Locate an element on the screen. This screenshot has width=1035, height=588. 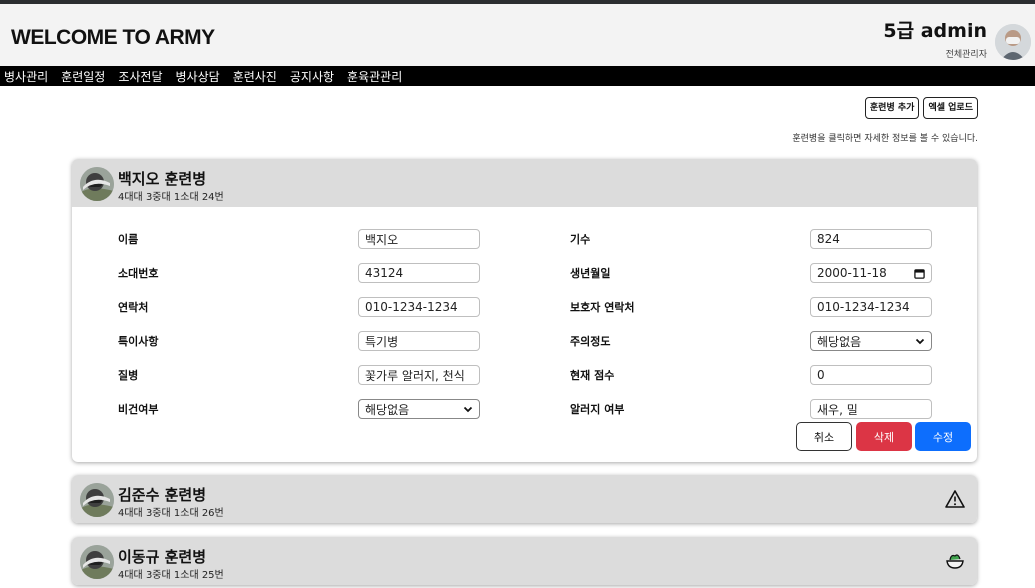
nav-training-schedule: 훈련일정 is located at coordinates (83, 76).